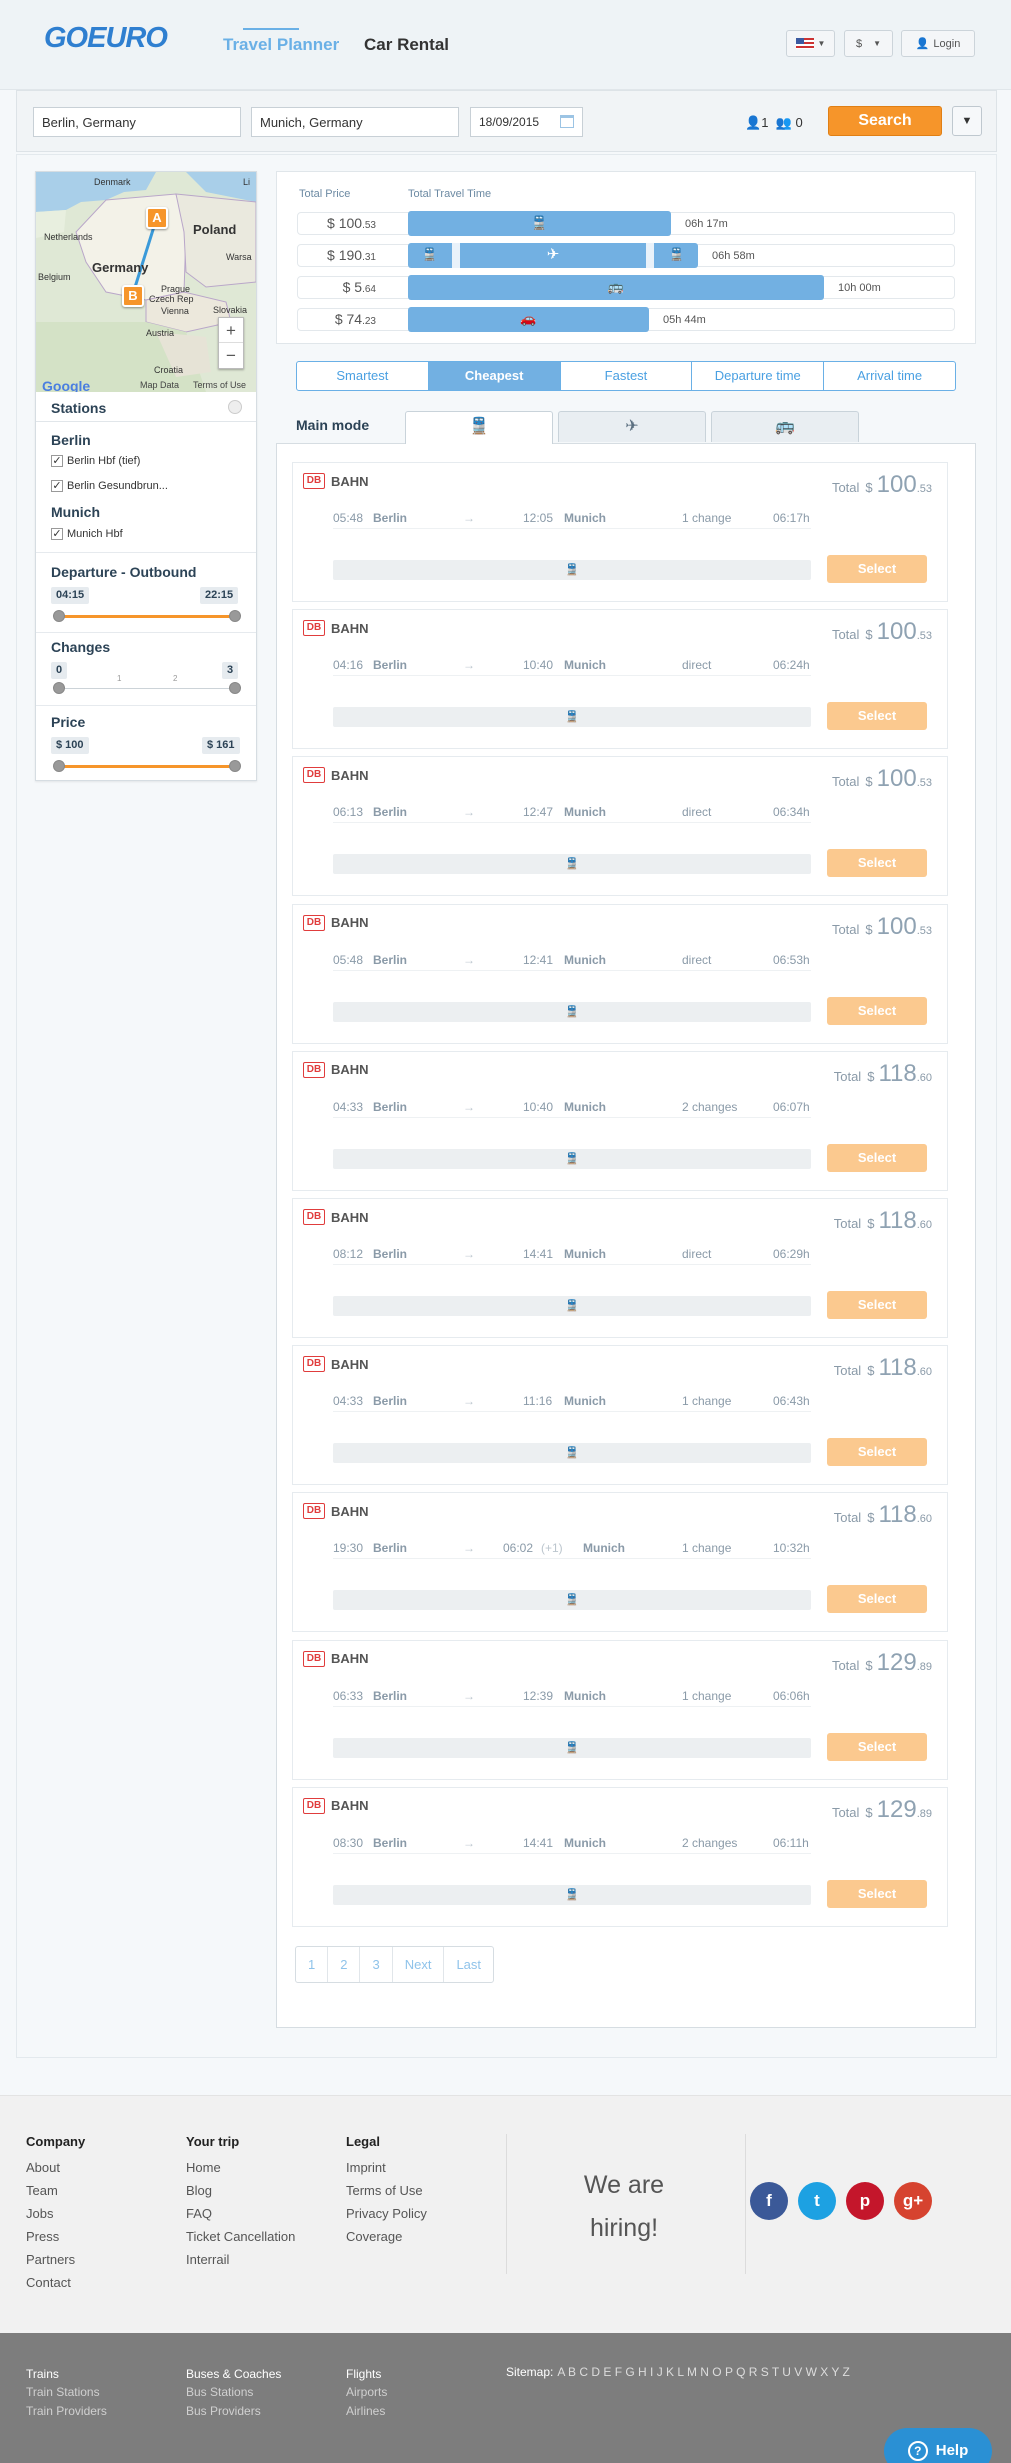 Image resolution: width=1011 pixels, height=2463 pixels. Describe the element at coordinates (386, 2190) in the screenshot. I see `footer-link-terms: Terms of Use` at that location.